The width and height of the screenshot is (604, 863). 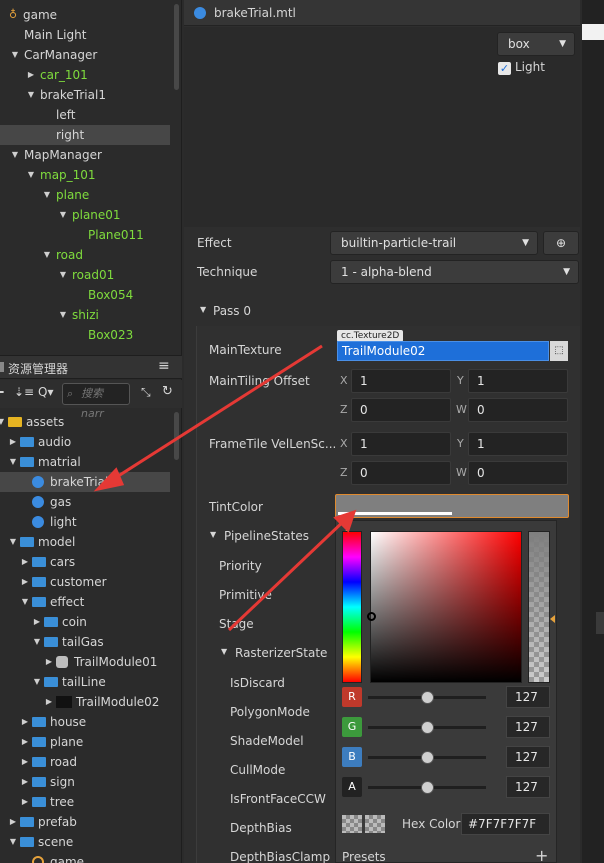 What do you see at coordinates (85, 802) in the screenshot?
I see `asset-item: ▶ tree` at bounding box center [85, 802].